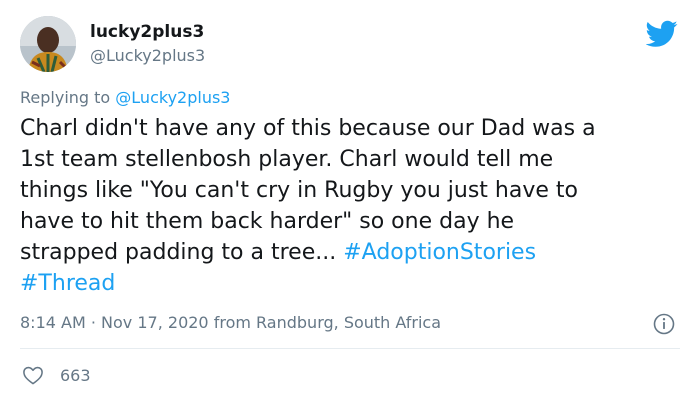 The image size is (700, 402). Describe the element at coordinates (662, 34) in the screenshot. I see `twitter-bird-icon` at that location.